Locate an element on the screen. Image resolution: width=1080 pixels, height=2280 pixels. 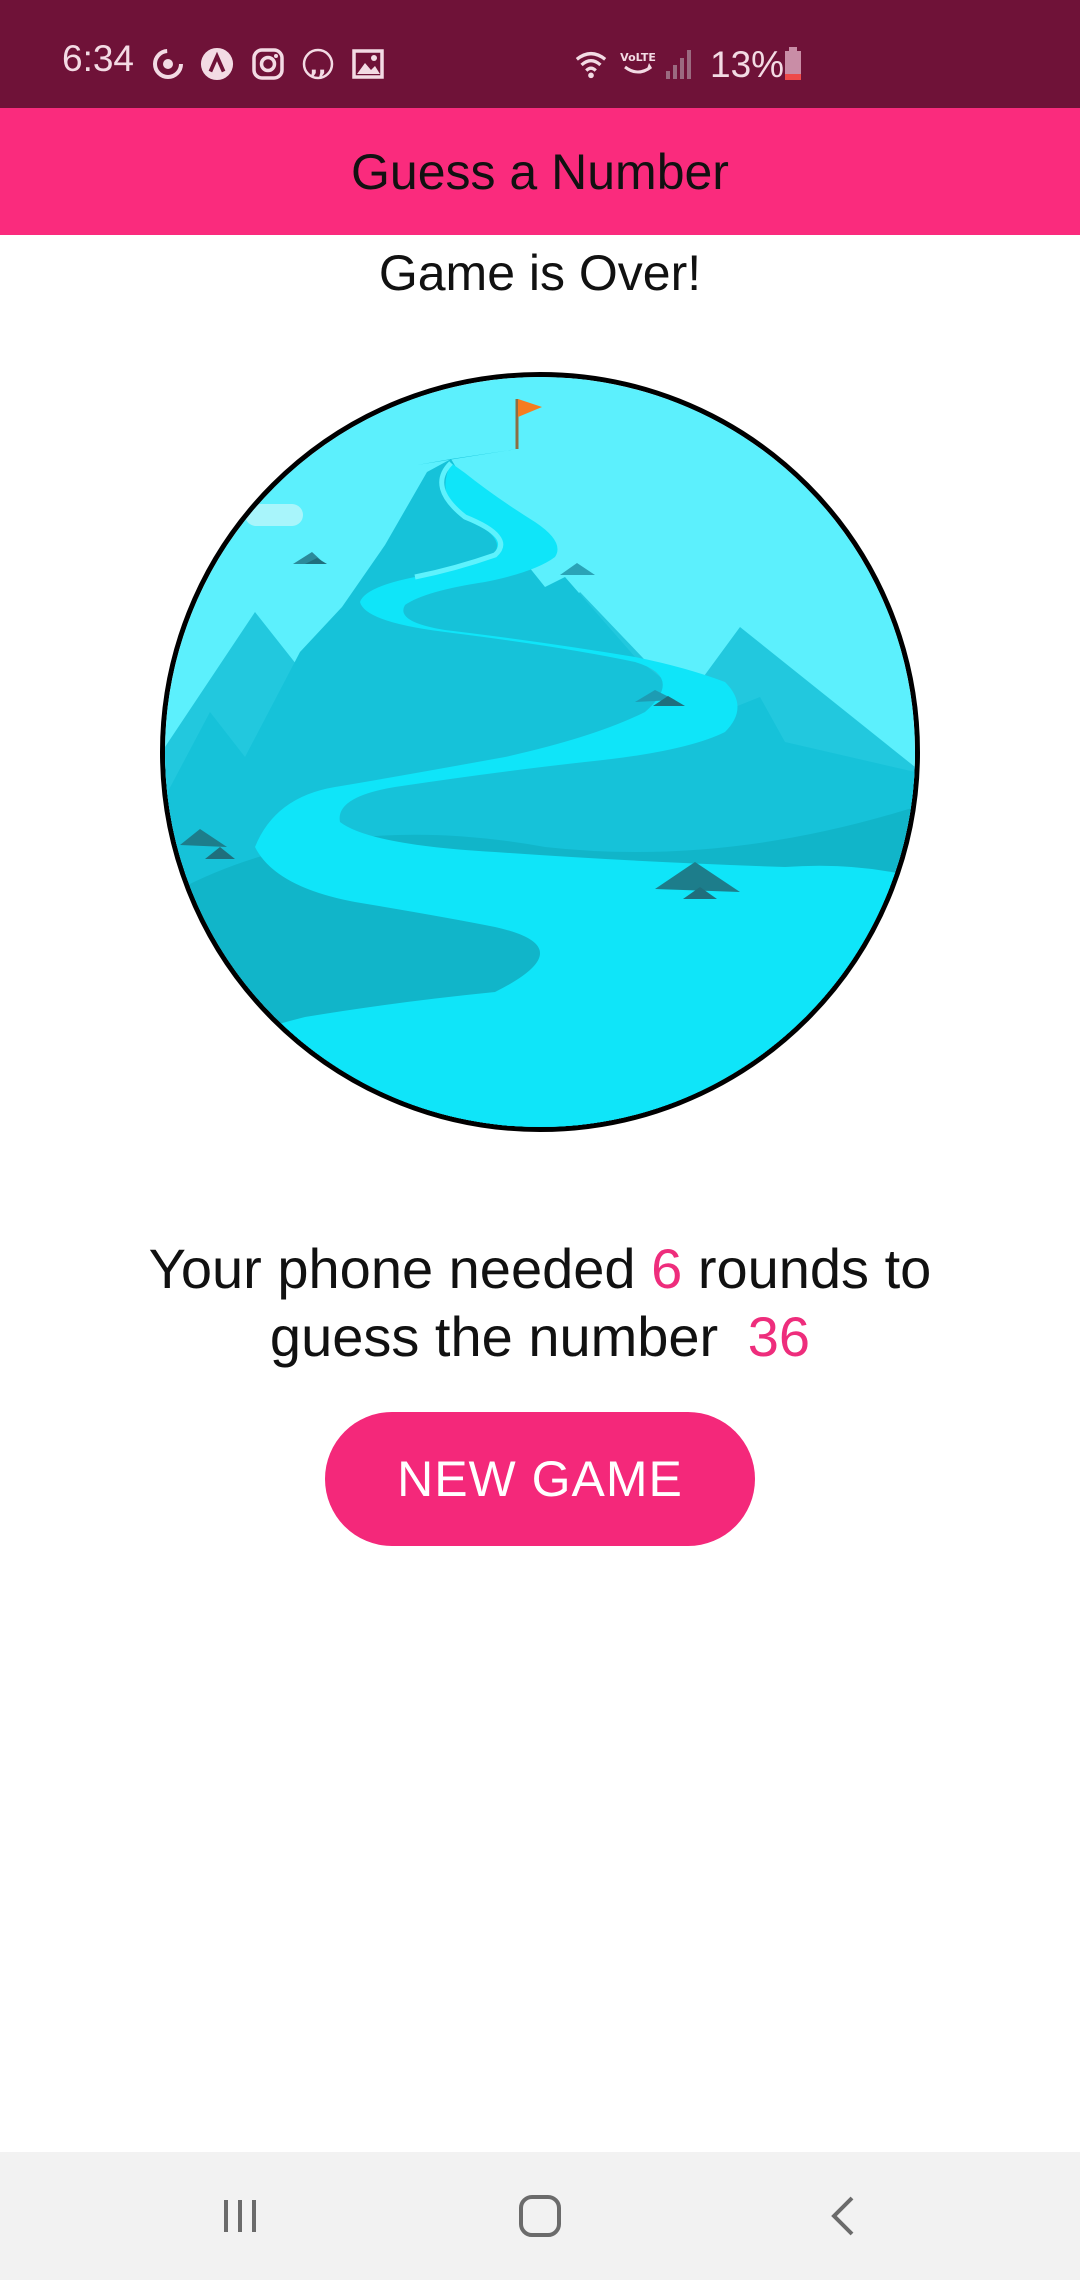
new-game-button: NEW GAME is located at coordinates (540, 1479).